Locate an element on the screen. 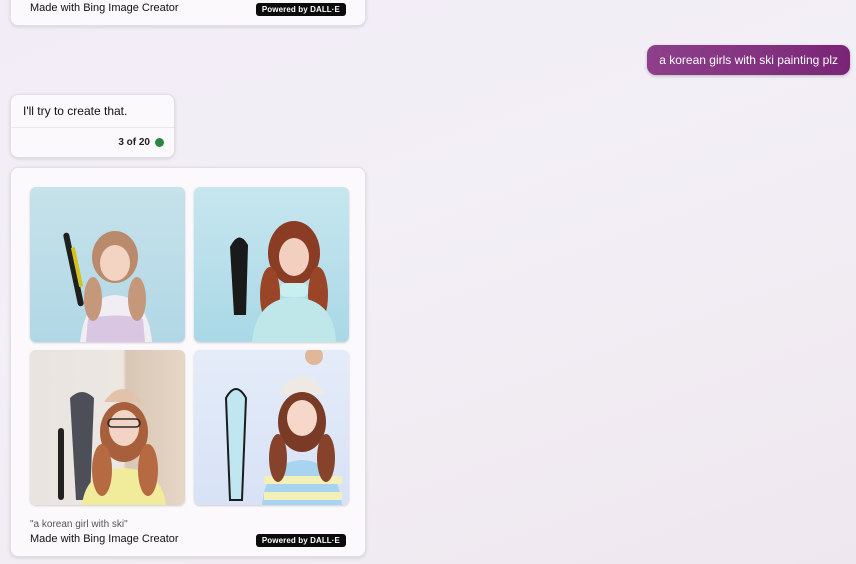 Image resolution: width=856 pixels, height=564 pixels. message-divider is located at coordinates (92, 127).